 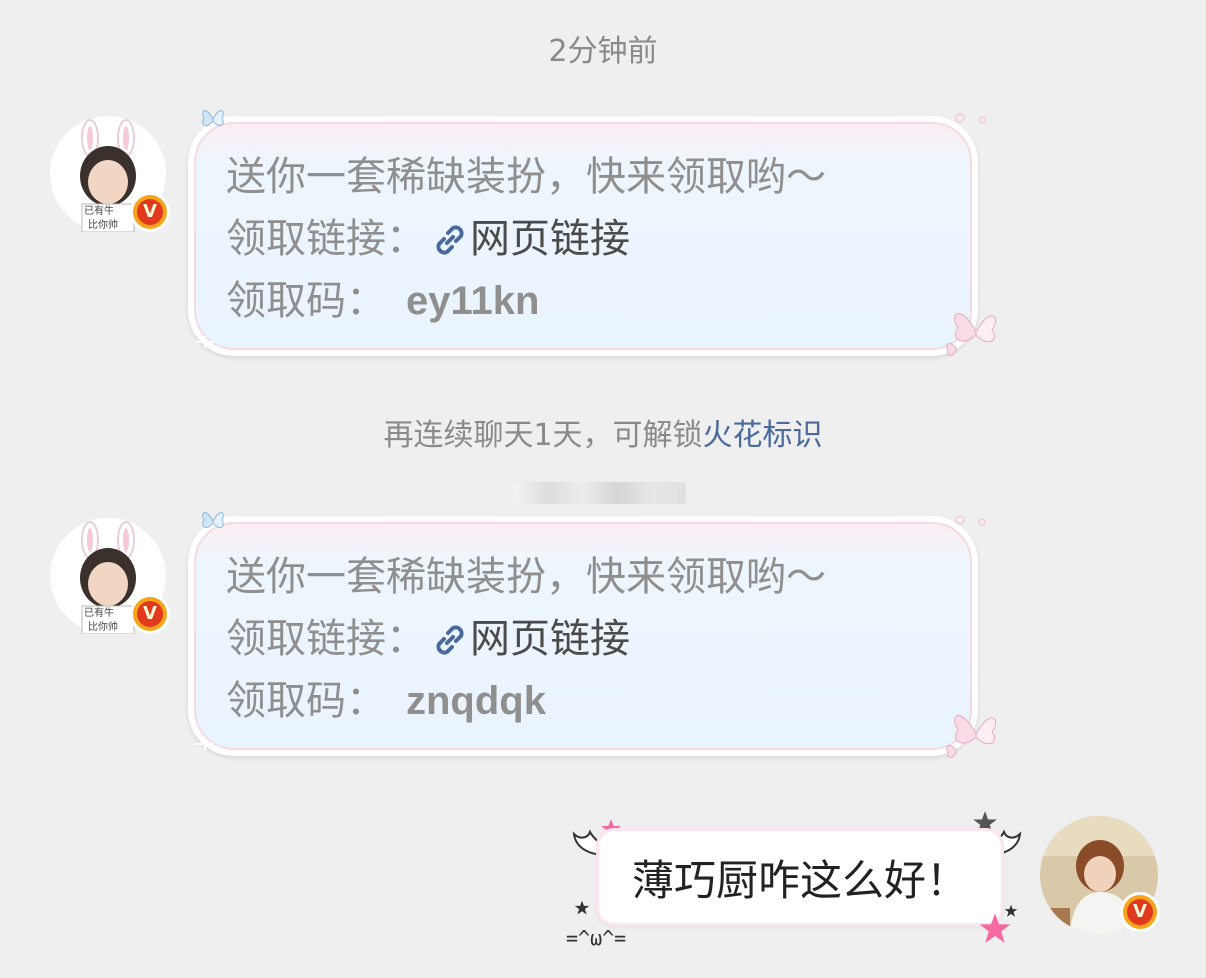 What do you see at coordinates (799, 880) in the screenshot?
I see `my-message-text: 薄巧厨咋这么好！` at bounding box center [799, 880].